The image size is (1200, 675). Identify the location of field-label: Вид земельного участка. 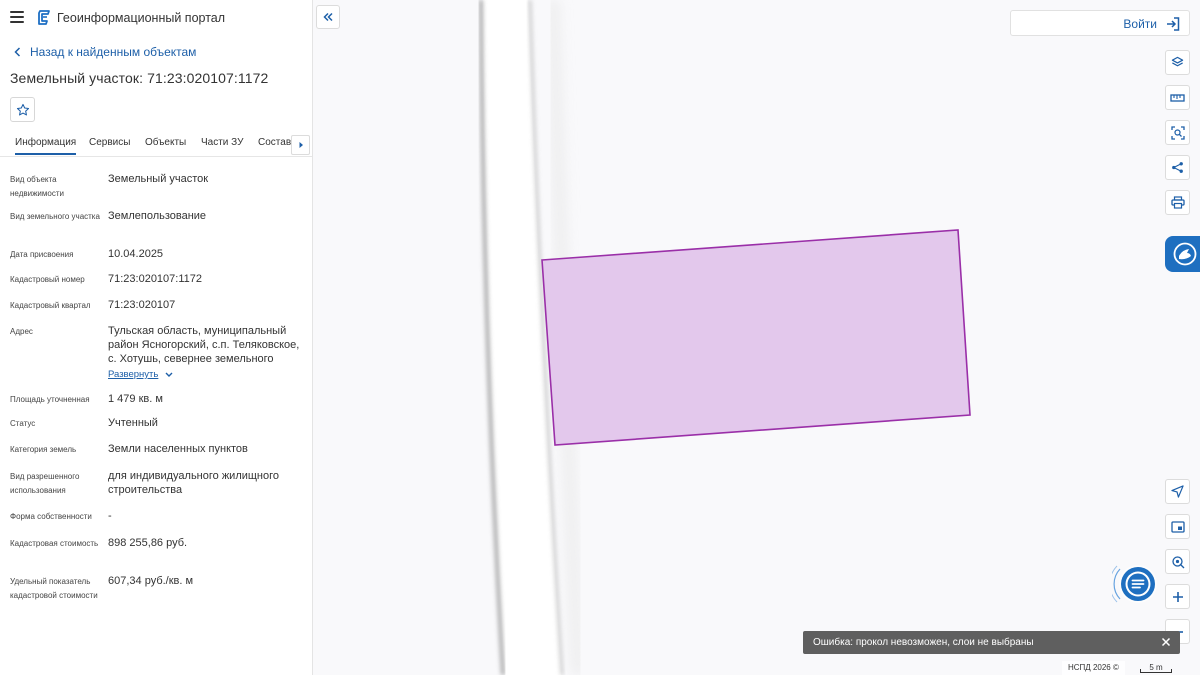
(55, 216).